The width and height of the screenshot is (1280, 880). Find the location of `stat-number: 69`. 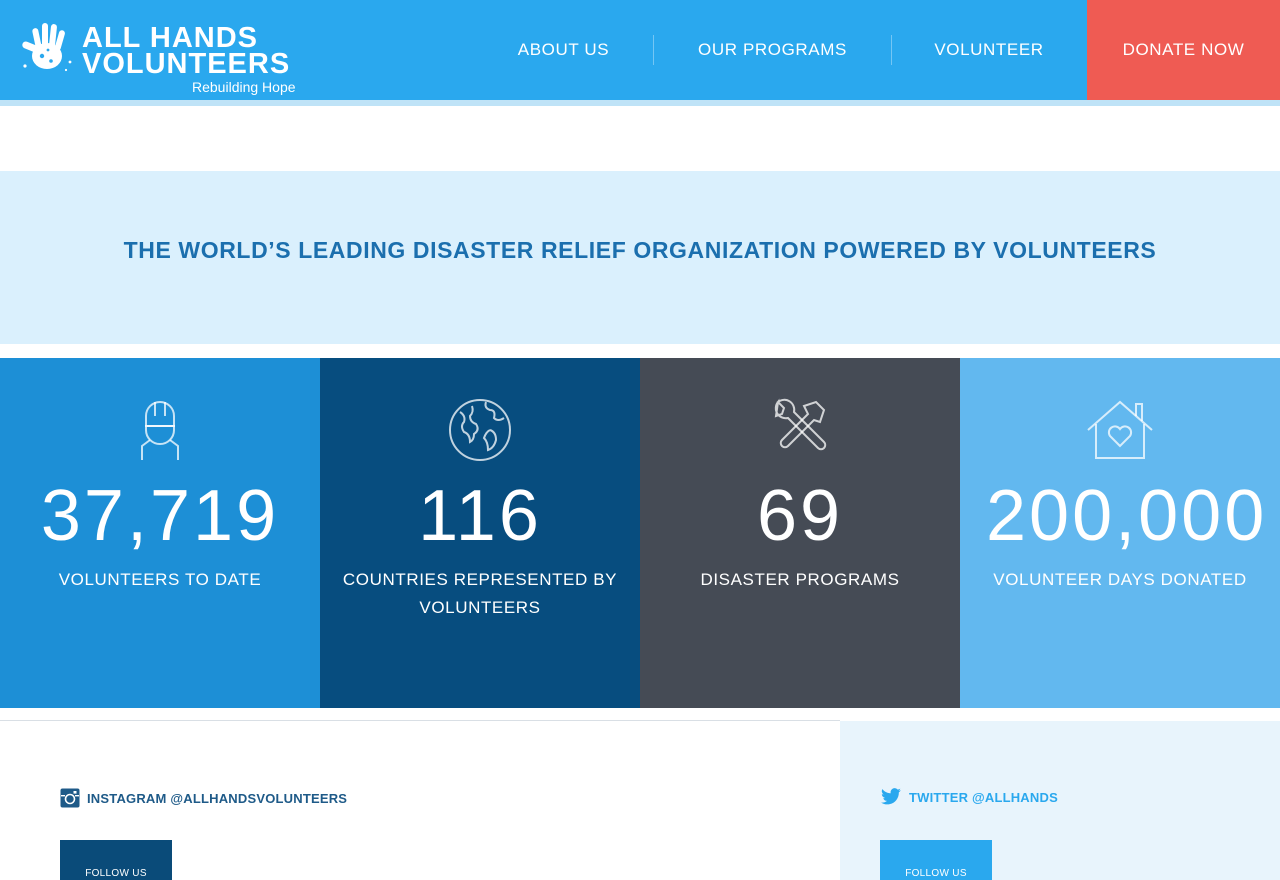

stat-number: 69 is located at coordinates (800, 516).